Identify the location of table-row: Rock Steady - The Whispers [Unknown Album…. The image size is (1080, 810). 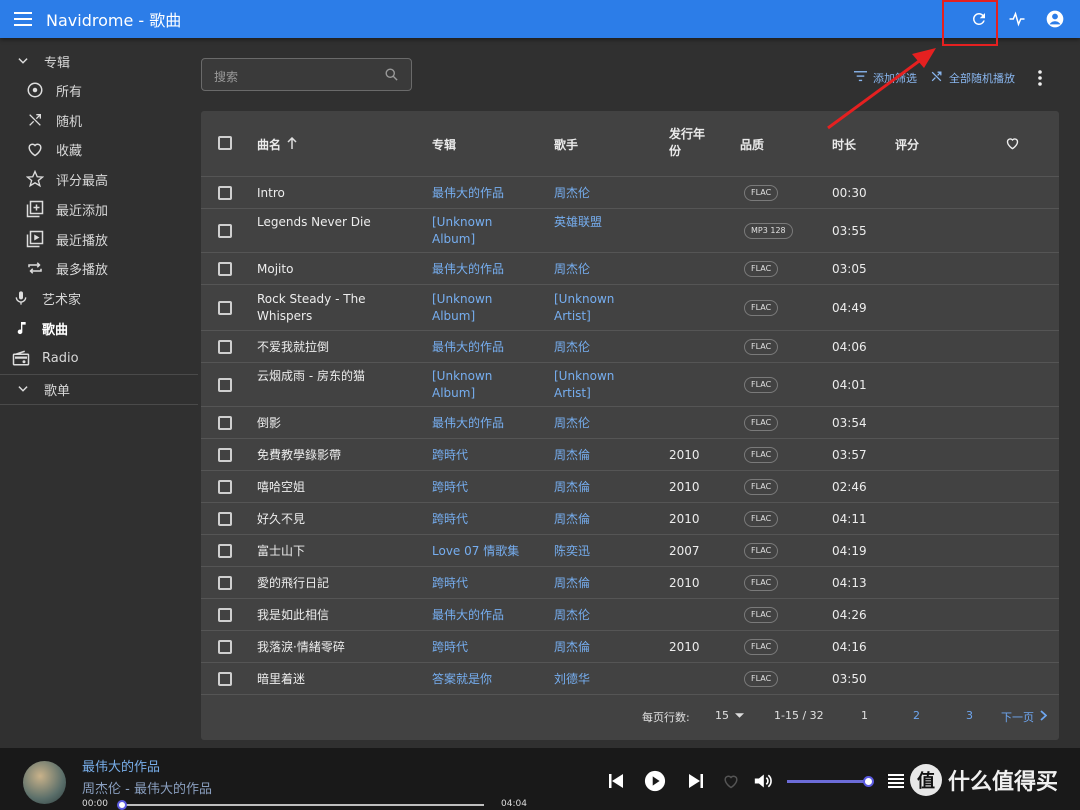
(630, 308).